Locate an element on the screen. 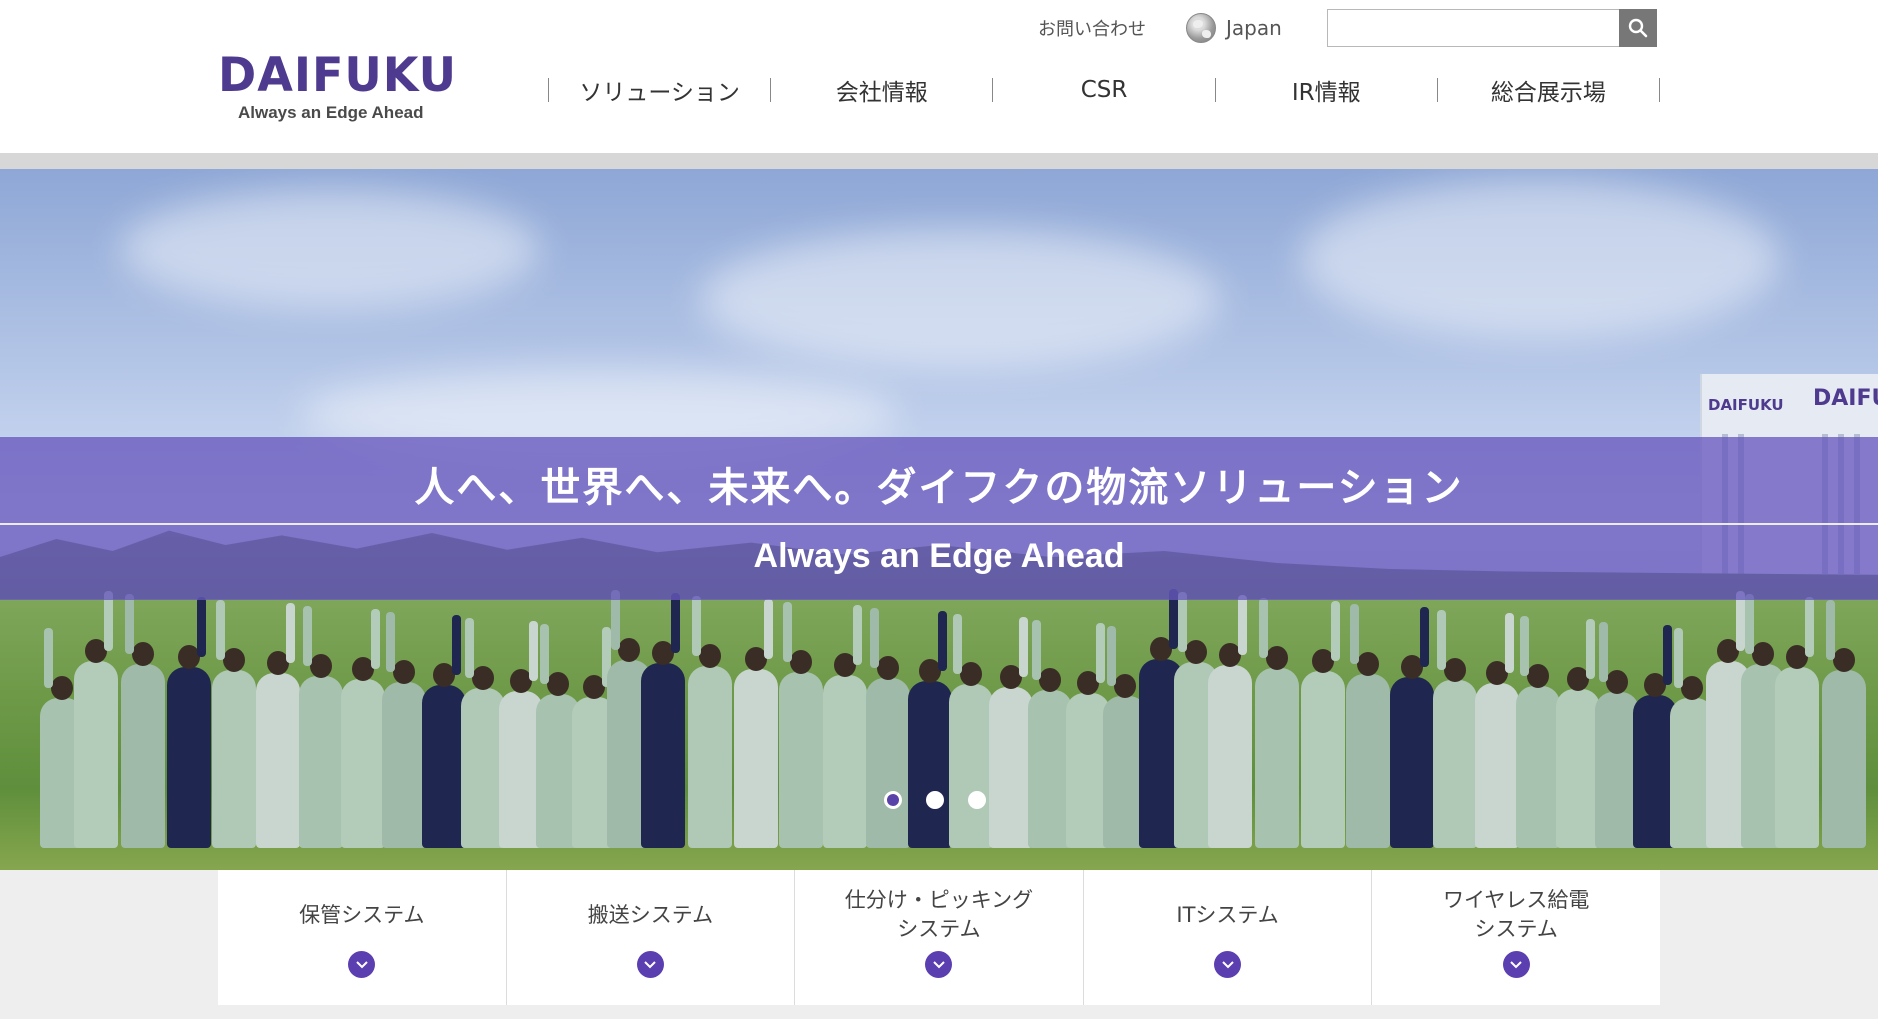 Image resolution: width=1878 pixels, height=1019 pixels. search-icon is located at coordinates (1638, 28).